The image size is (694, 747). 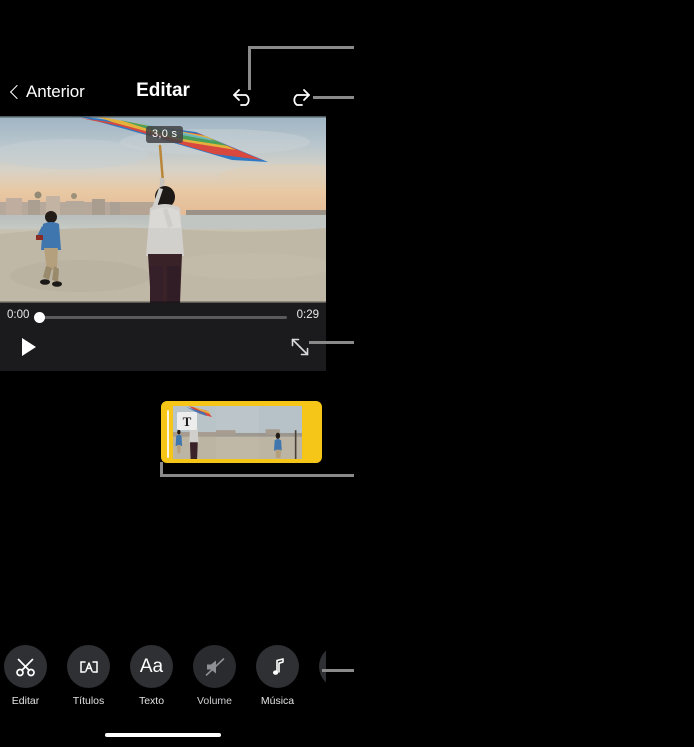 I want to click on redo-arrow-icon, so click(x=301, y=97).